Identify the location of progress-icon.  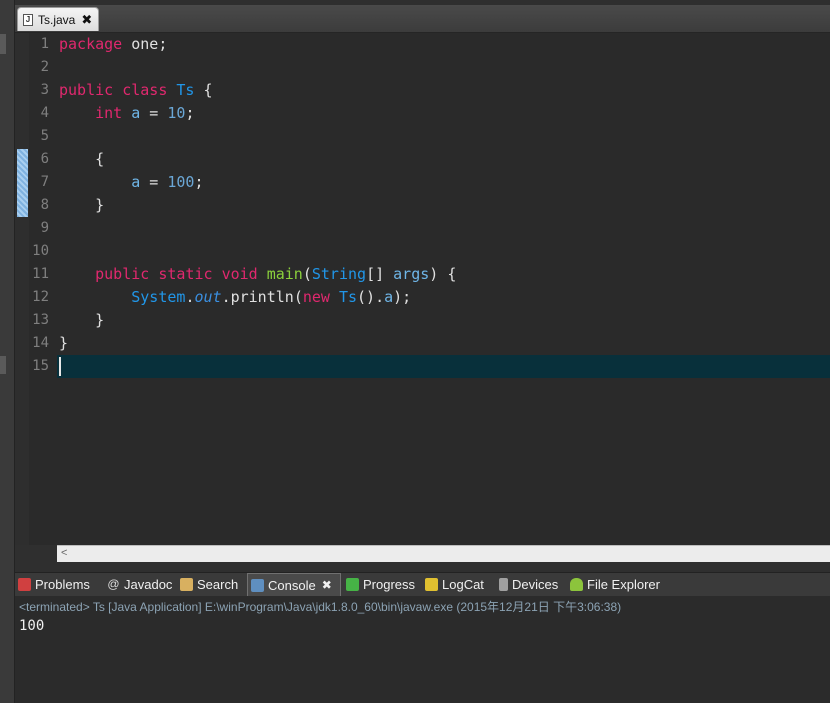
(352, 584).